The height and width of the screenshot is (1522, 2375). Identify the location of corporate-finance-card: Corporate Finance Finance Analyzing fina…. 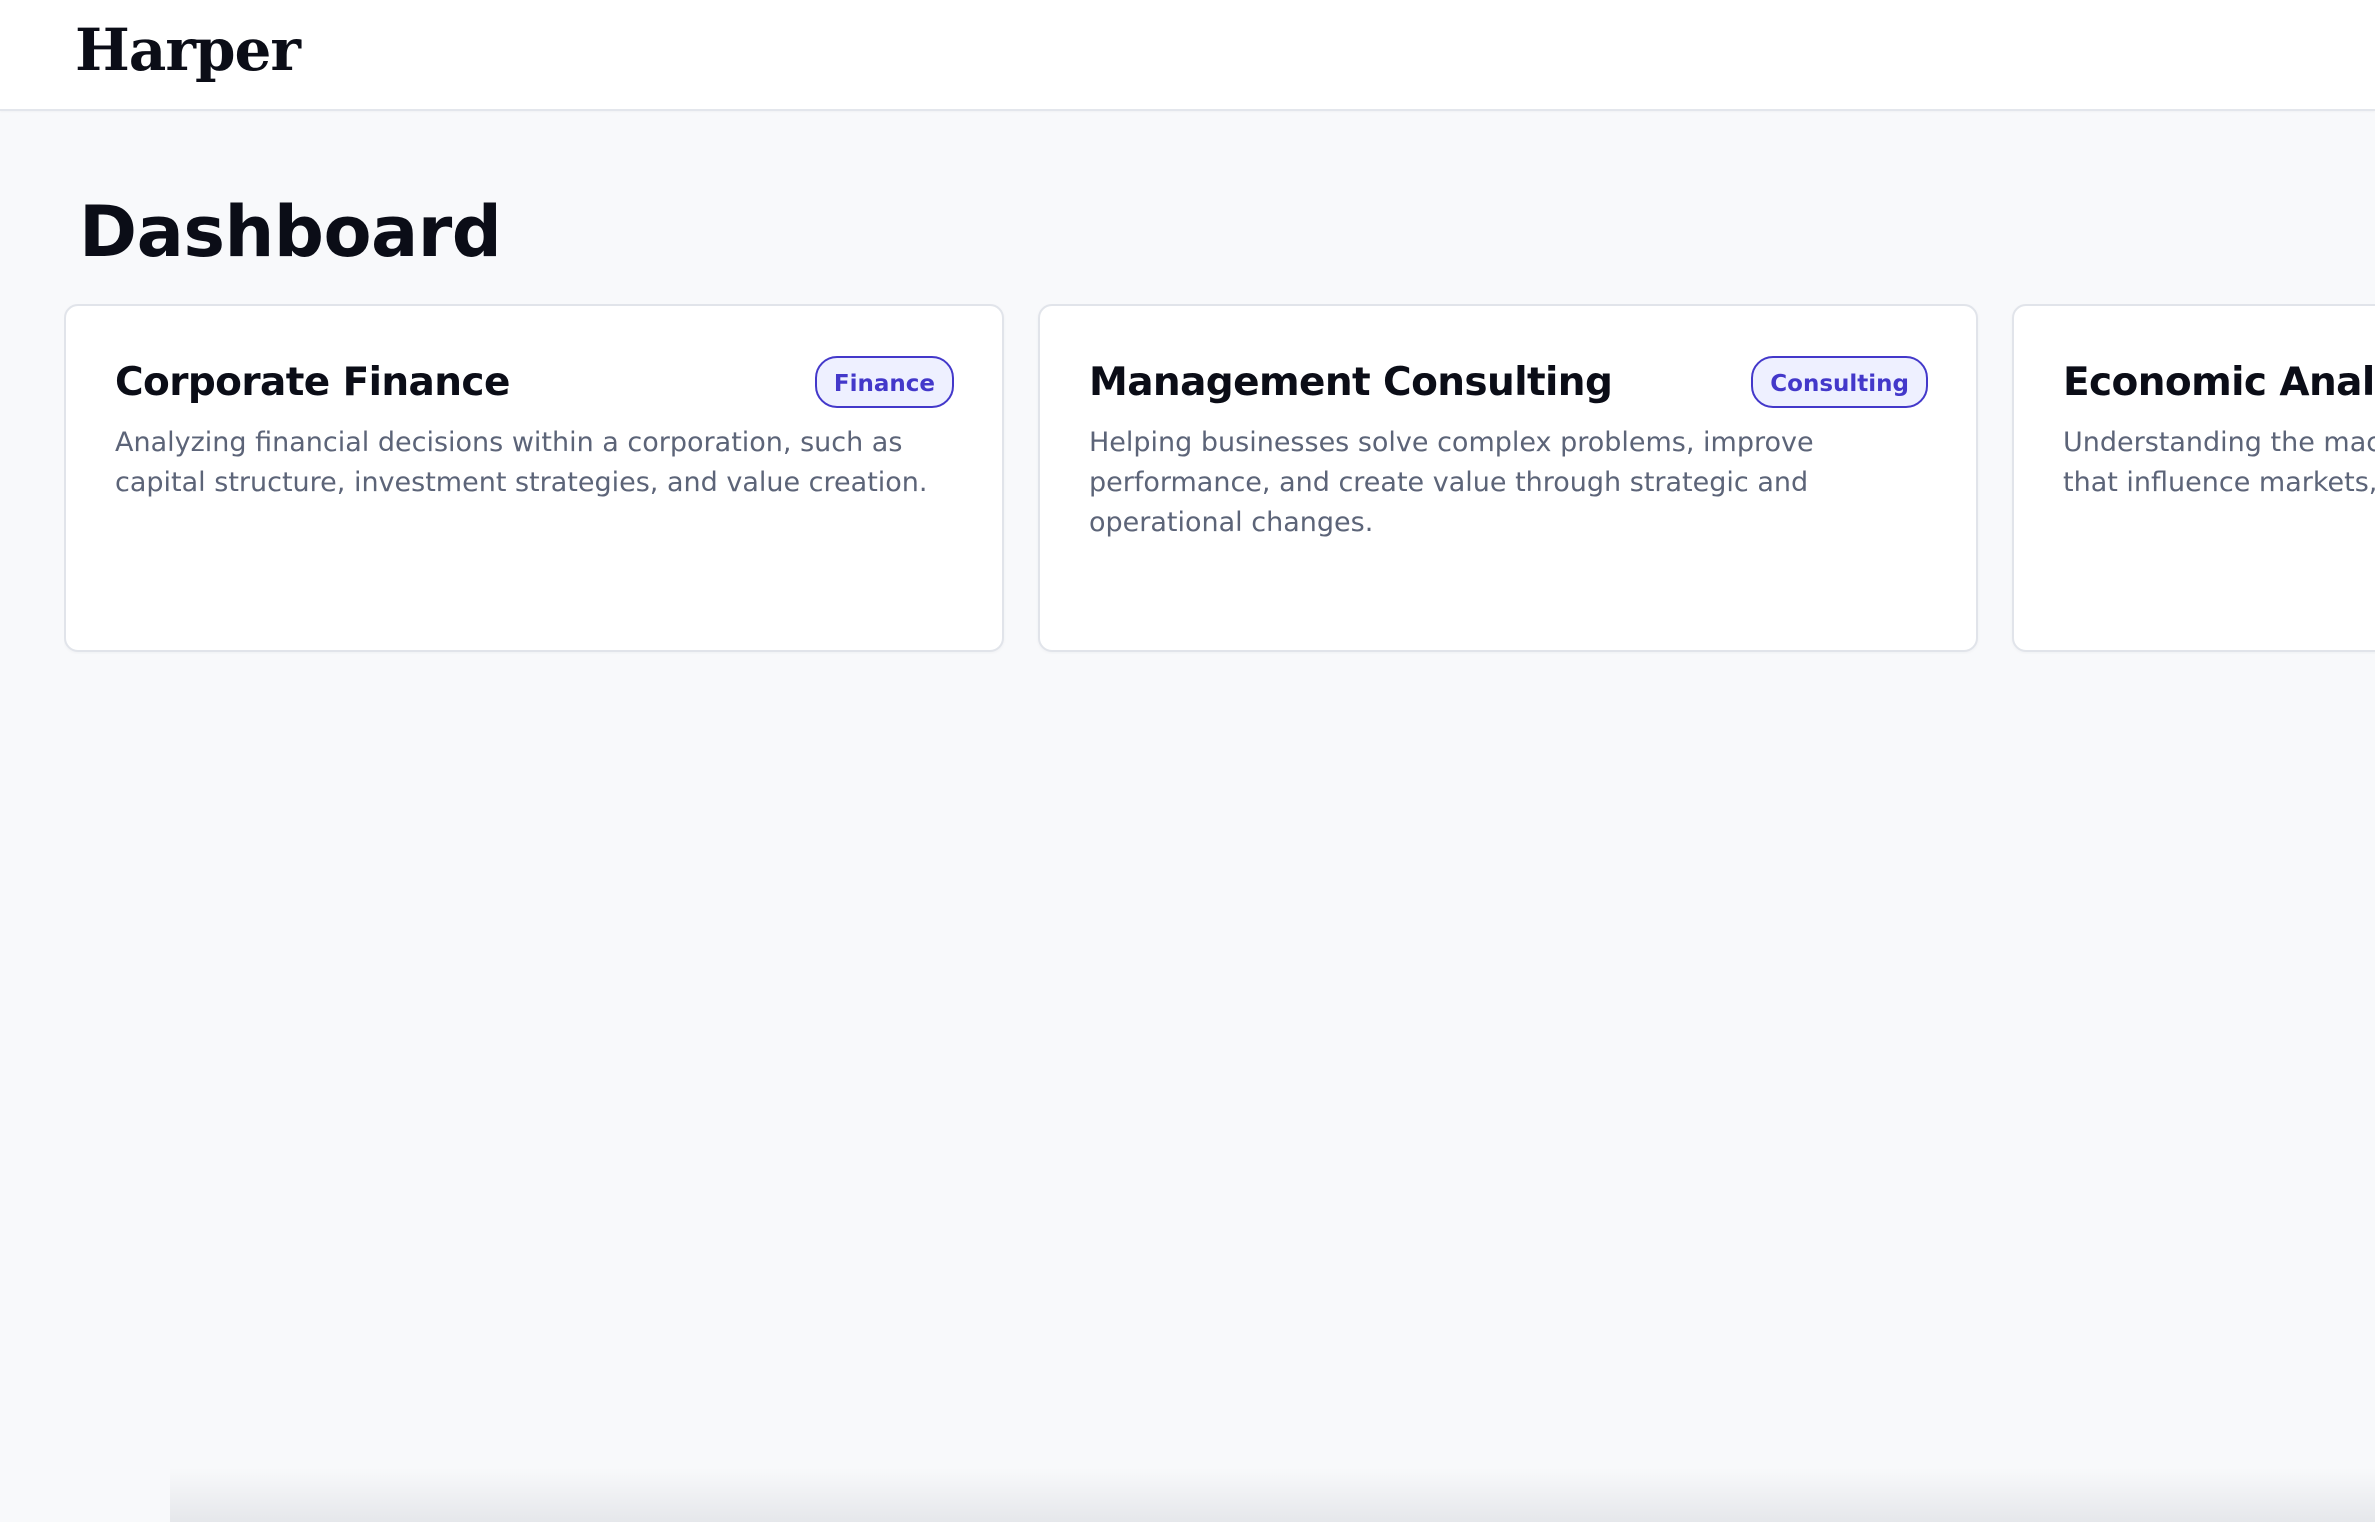
(534, 478).